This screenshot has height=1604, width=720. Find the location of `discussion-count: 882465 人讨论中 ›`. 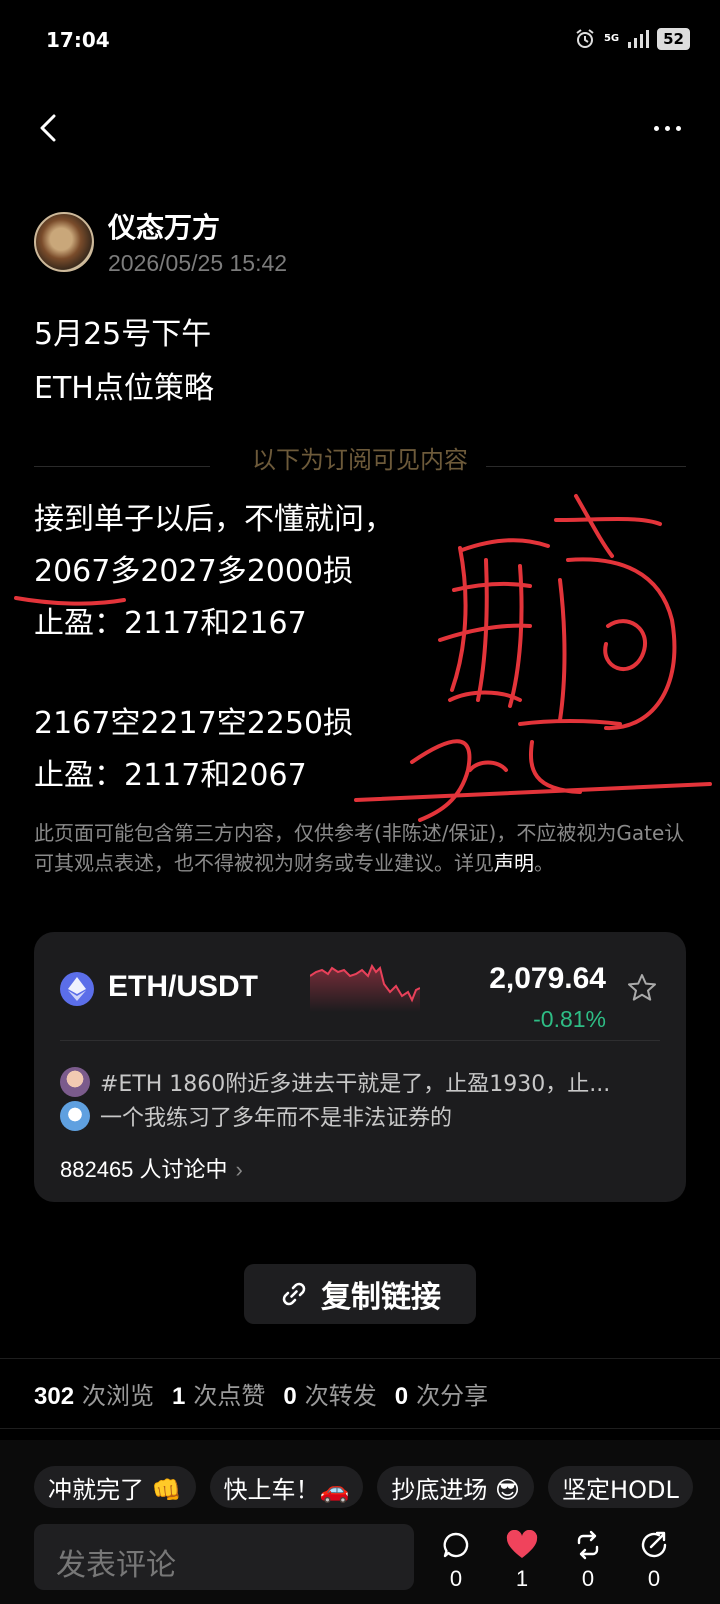

discussion-count: 882465 人讨论中 › is located at coordinates (151, 1168).